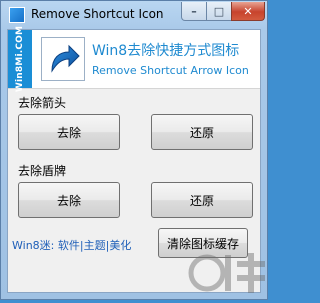 The height and width of the screenshot is (303, 320). Describe the element at coordinates (120, 245) in the screenshot. I see `link-beautify: 美化` at that location.